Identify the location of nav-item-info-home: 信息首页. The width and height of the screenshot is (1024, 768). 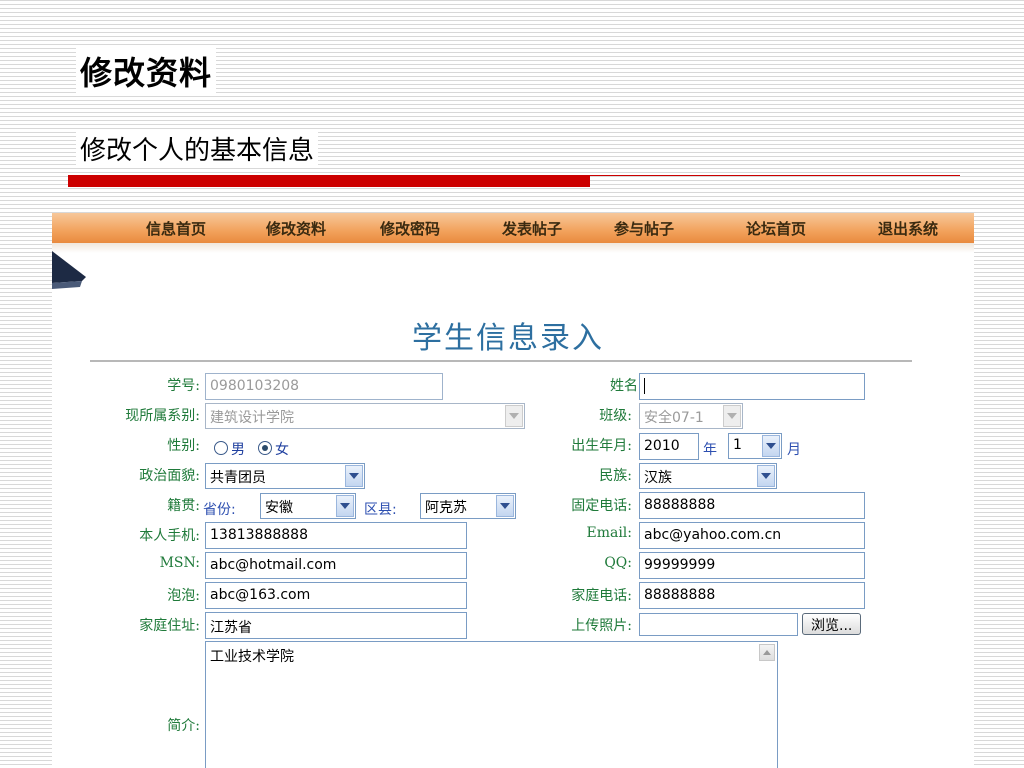
(176, 228).